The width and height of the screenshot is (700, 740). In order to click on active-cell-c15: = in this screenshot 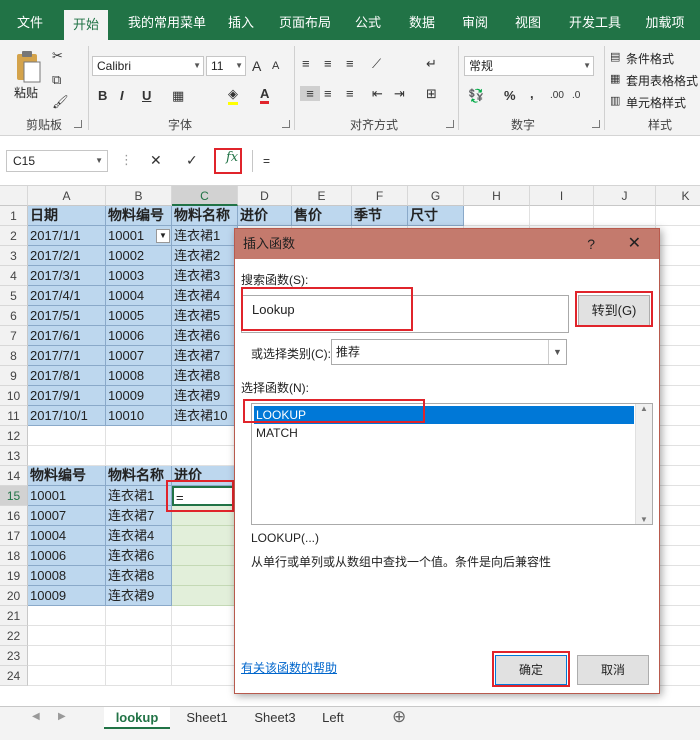, I will do `click(205, 496)`.